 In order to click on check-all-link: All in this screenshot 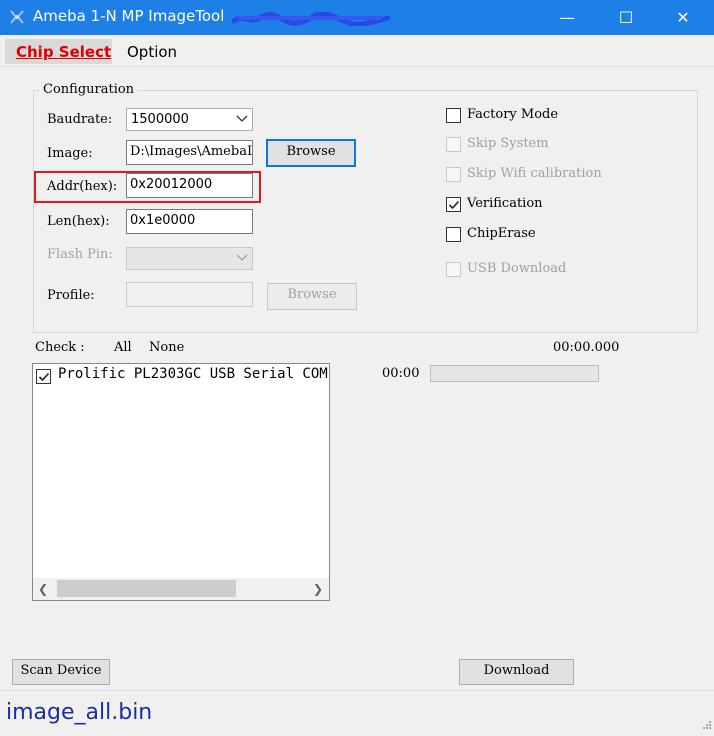, I will do `click(123, 347)`.